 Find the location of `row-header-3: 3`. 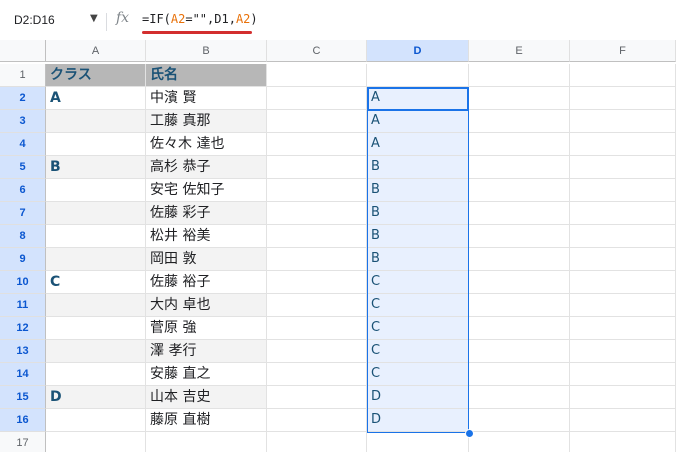

row-header-3: 3 is located at coordinates (23, 121).